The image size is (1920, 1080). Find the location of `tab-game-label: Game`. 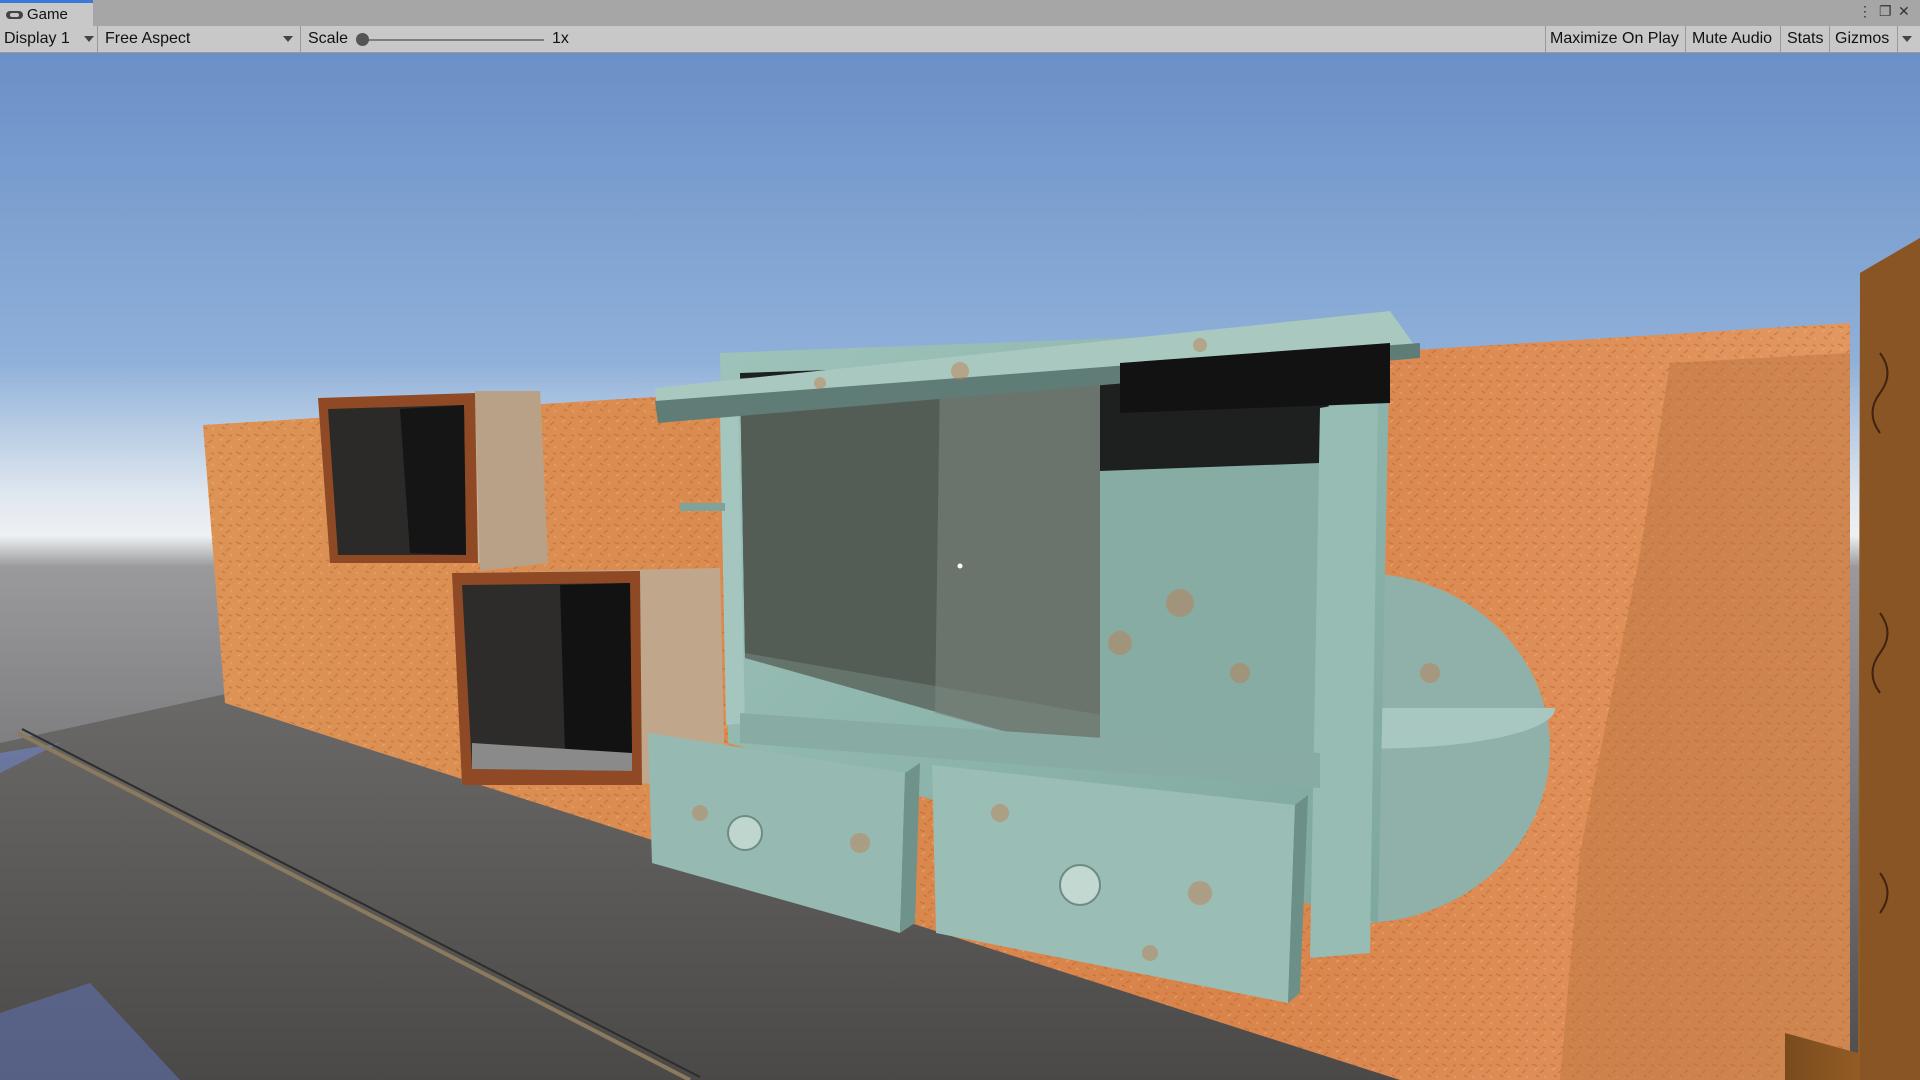

tab-game-label: Game is located at coordinates (47, 14).